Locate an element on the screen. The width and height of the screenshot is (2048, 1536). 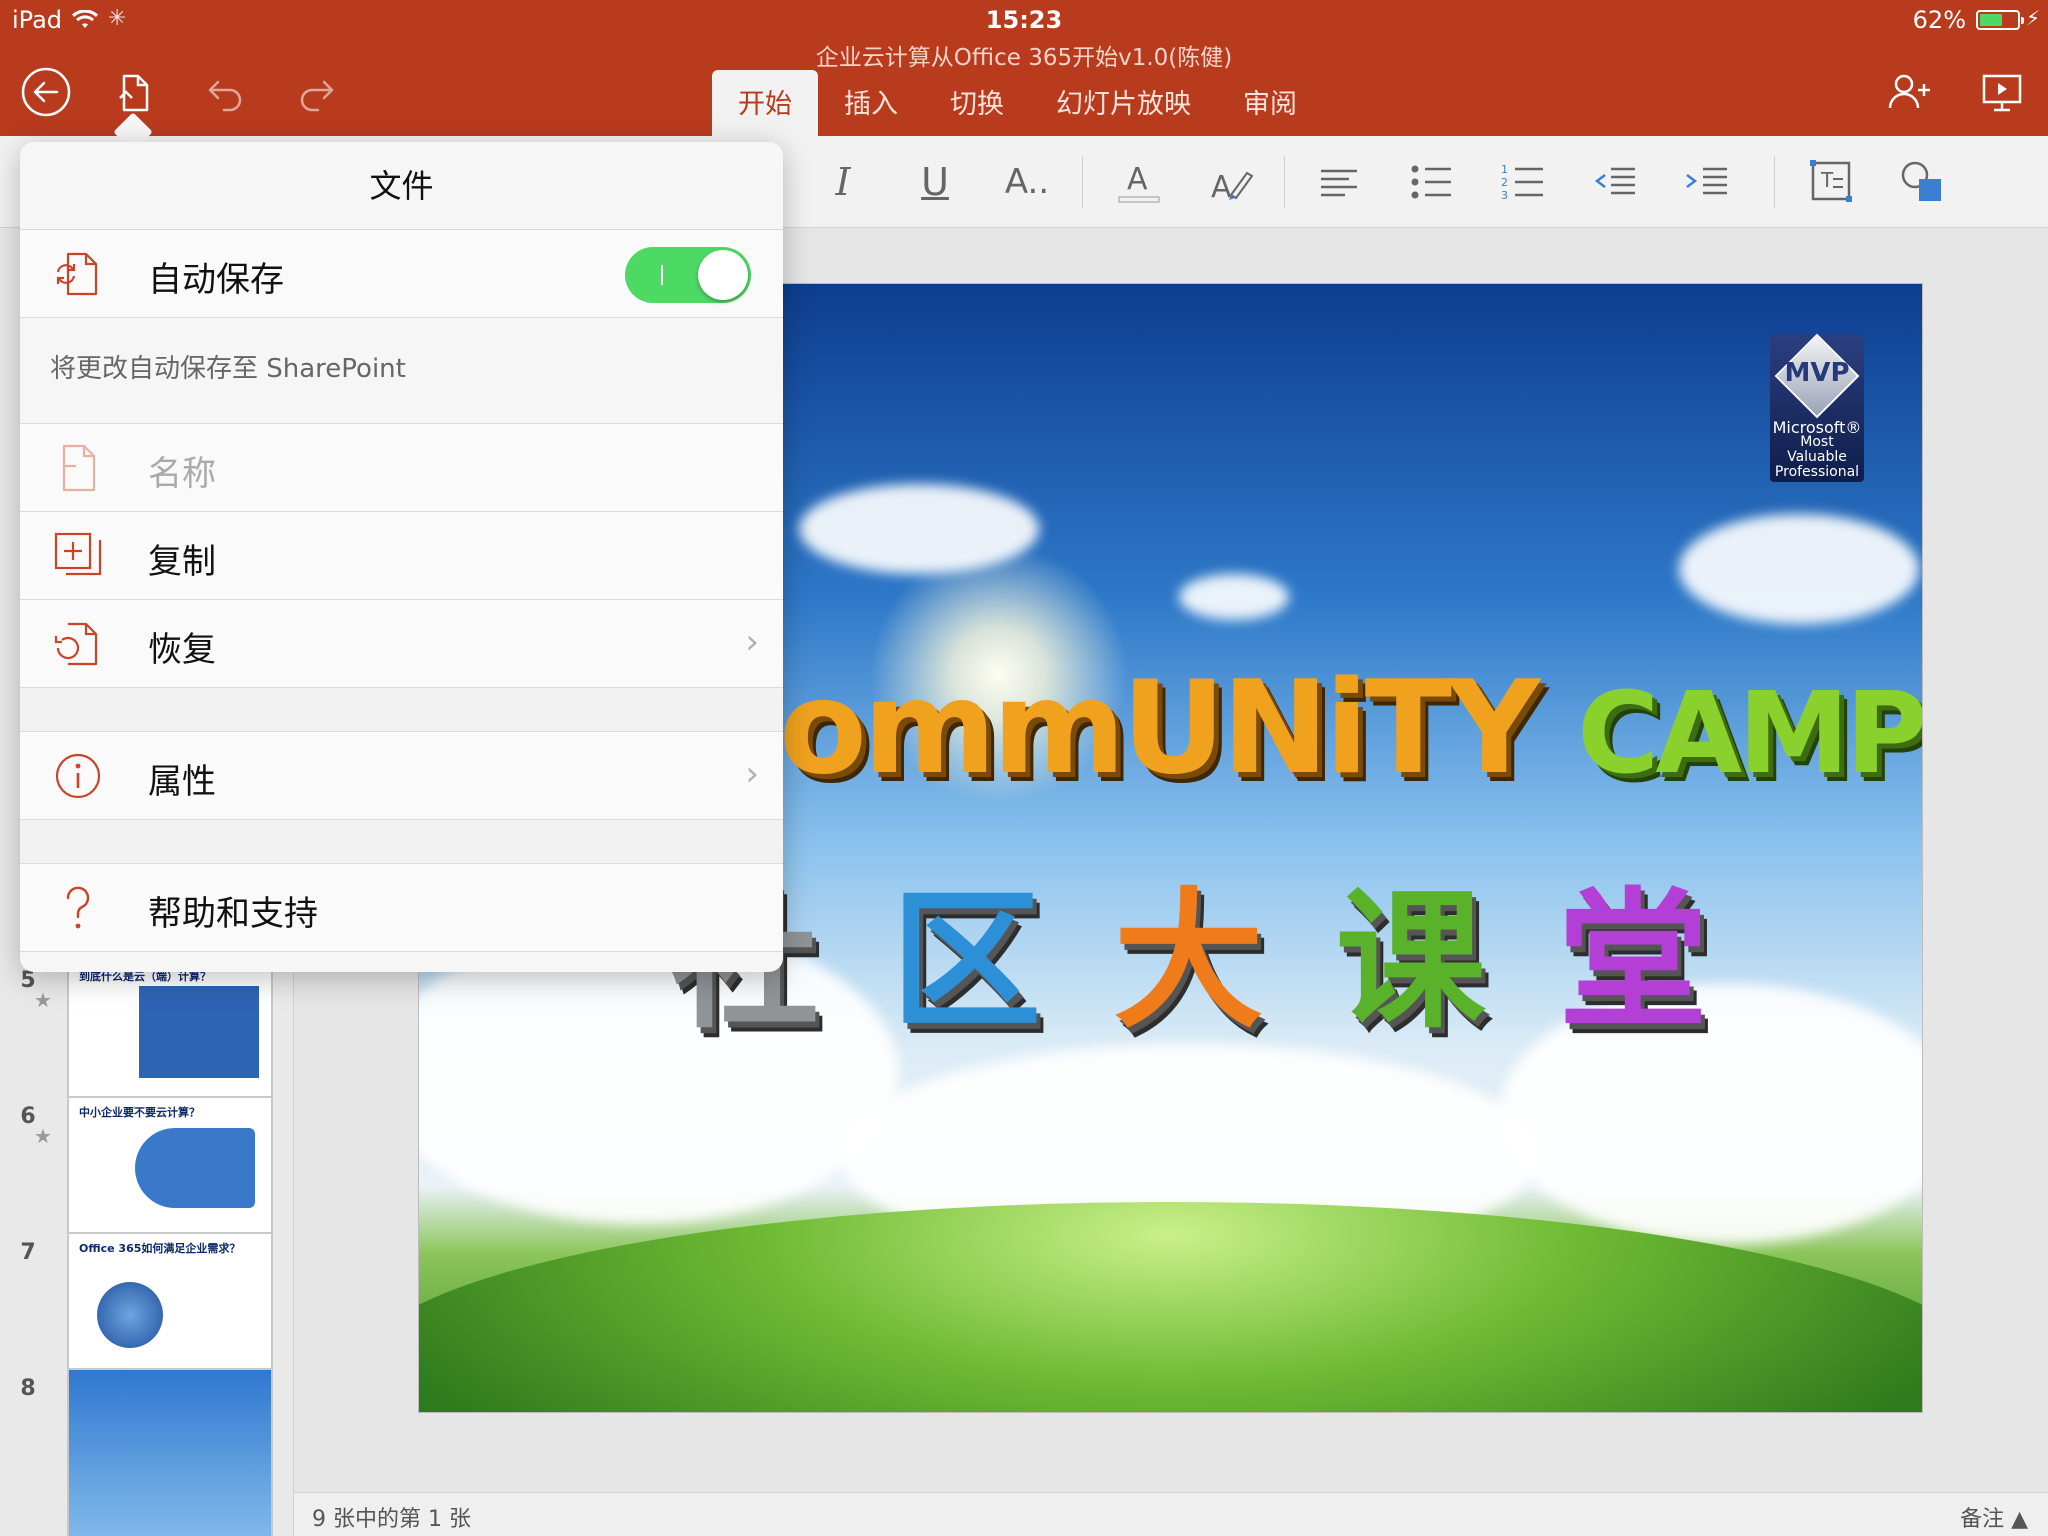
slide-thumbnail: 到底什么是云（端）计算？ is located at coordinates (170, 1038).